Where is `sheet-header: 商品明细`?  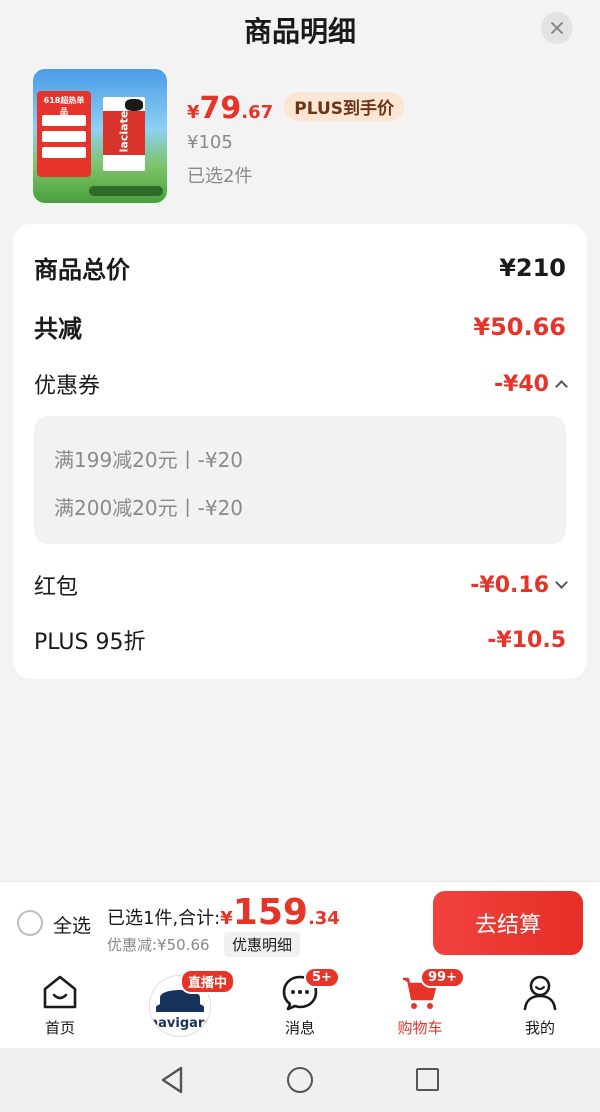
sheet-header: 商品明细 is located at coordinates (300, 29).